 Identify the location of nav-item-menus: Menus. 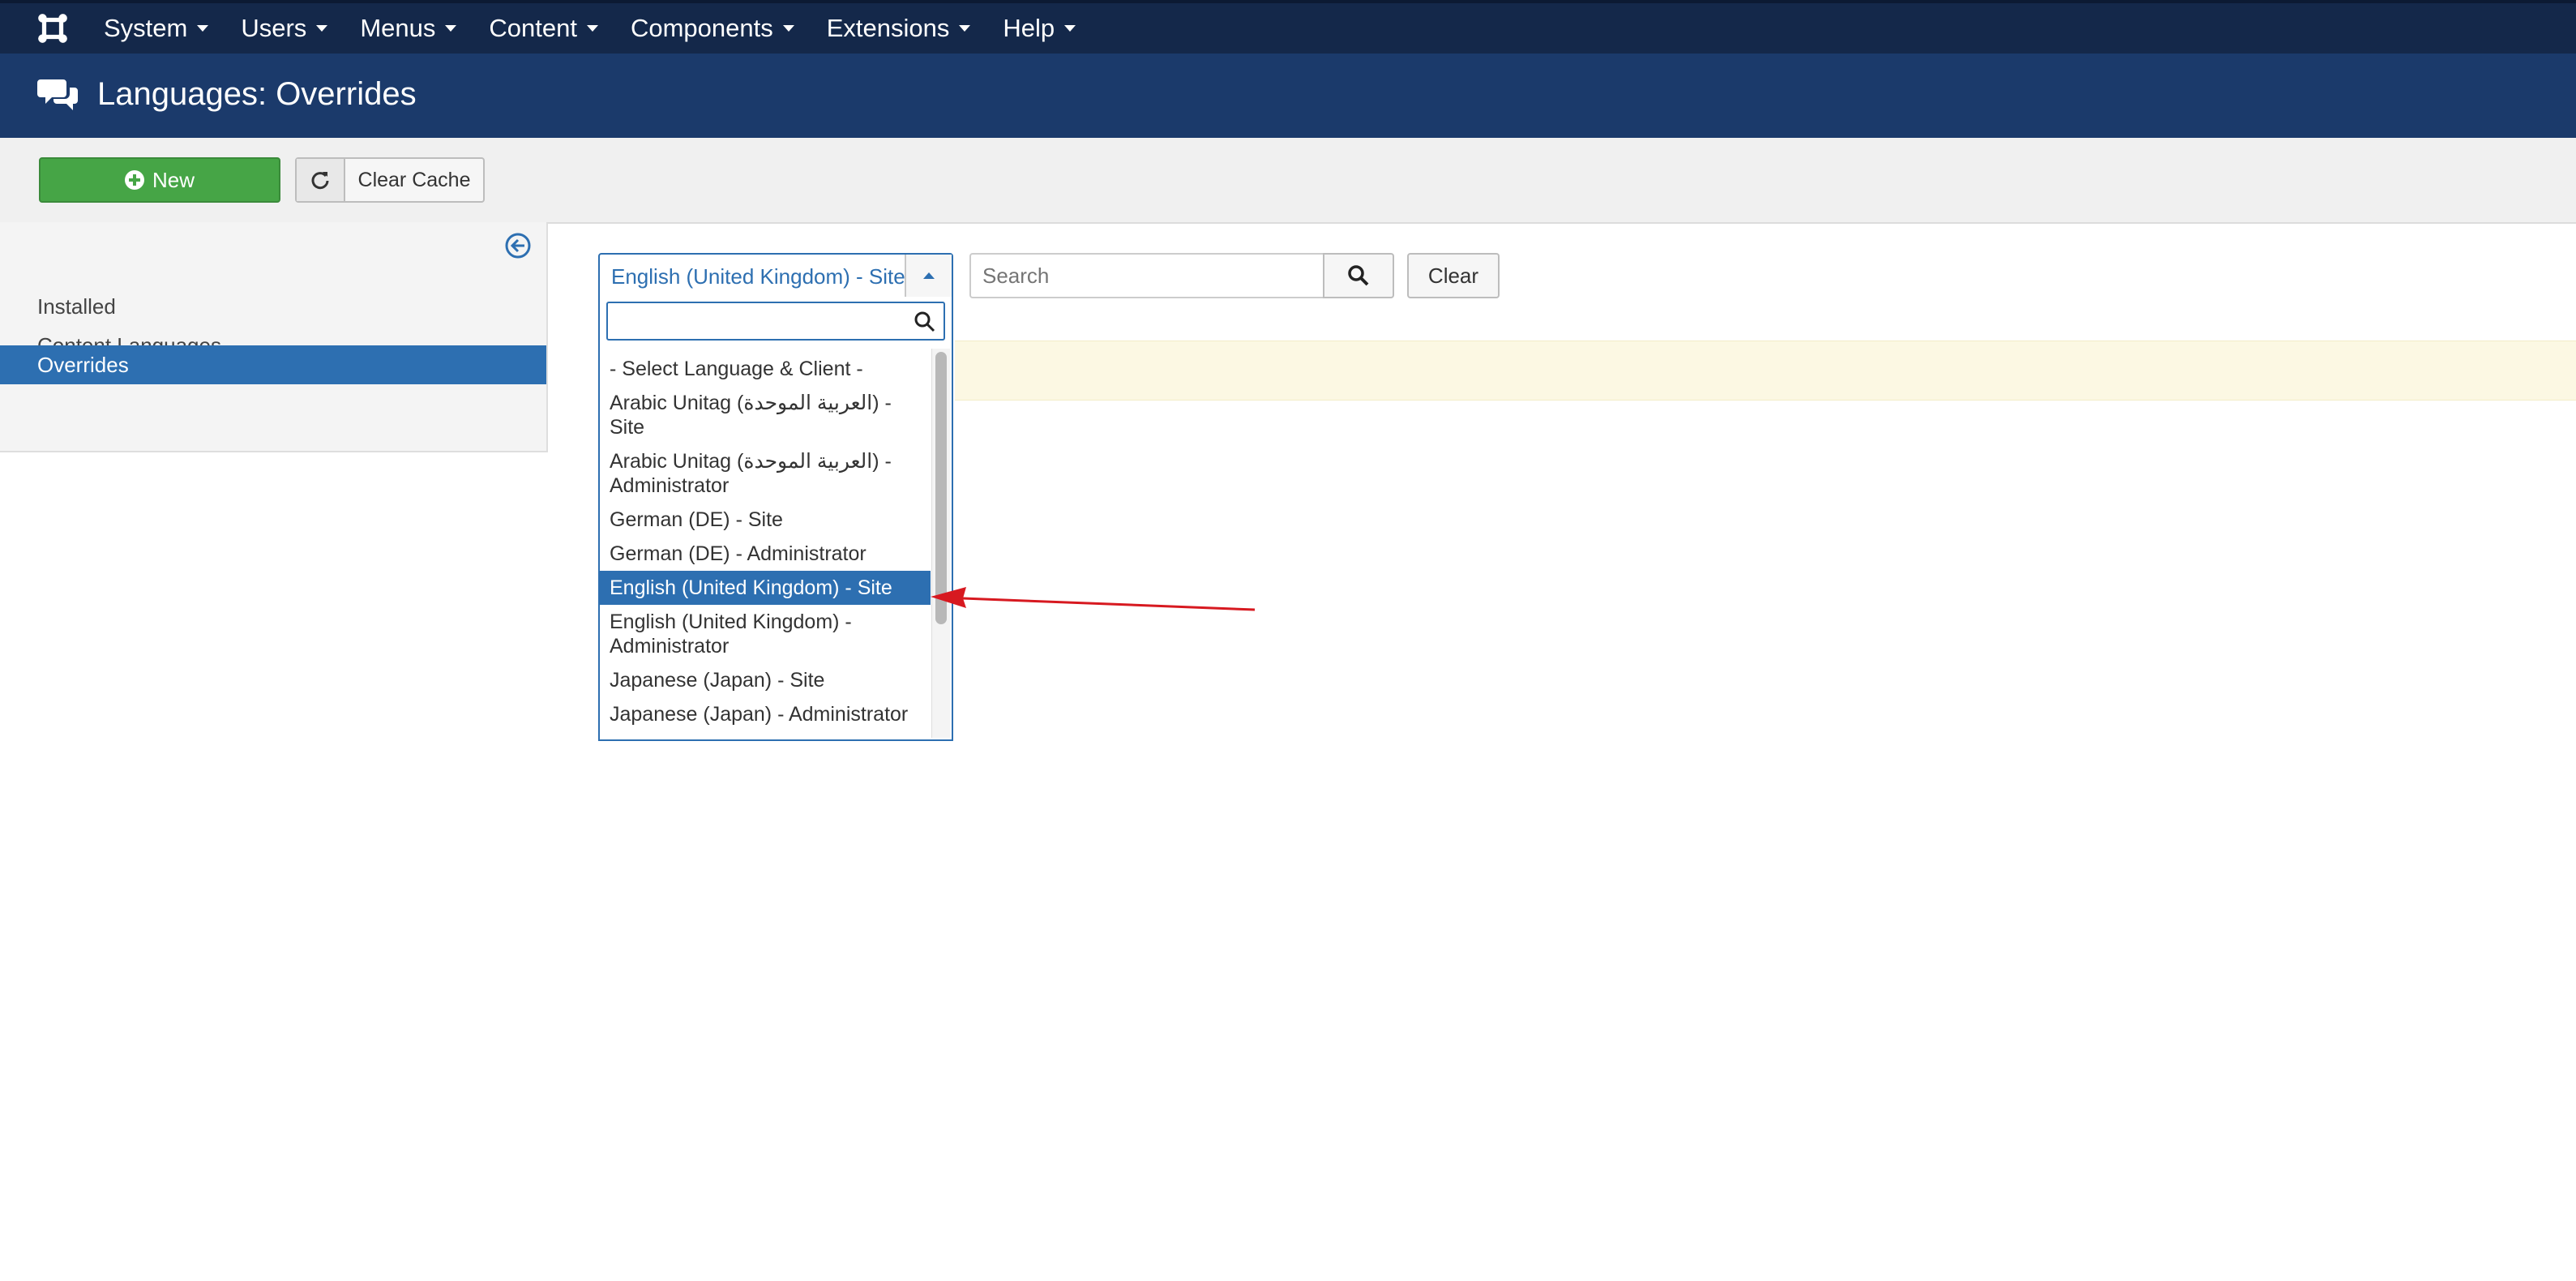
(408, 29).